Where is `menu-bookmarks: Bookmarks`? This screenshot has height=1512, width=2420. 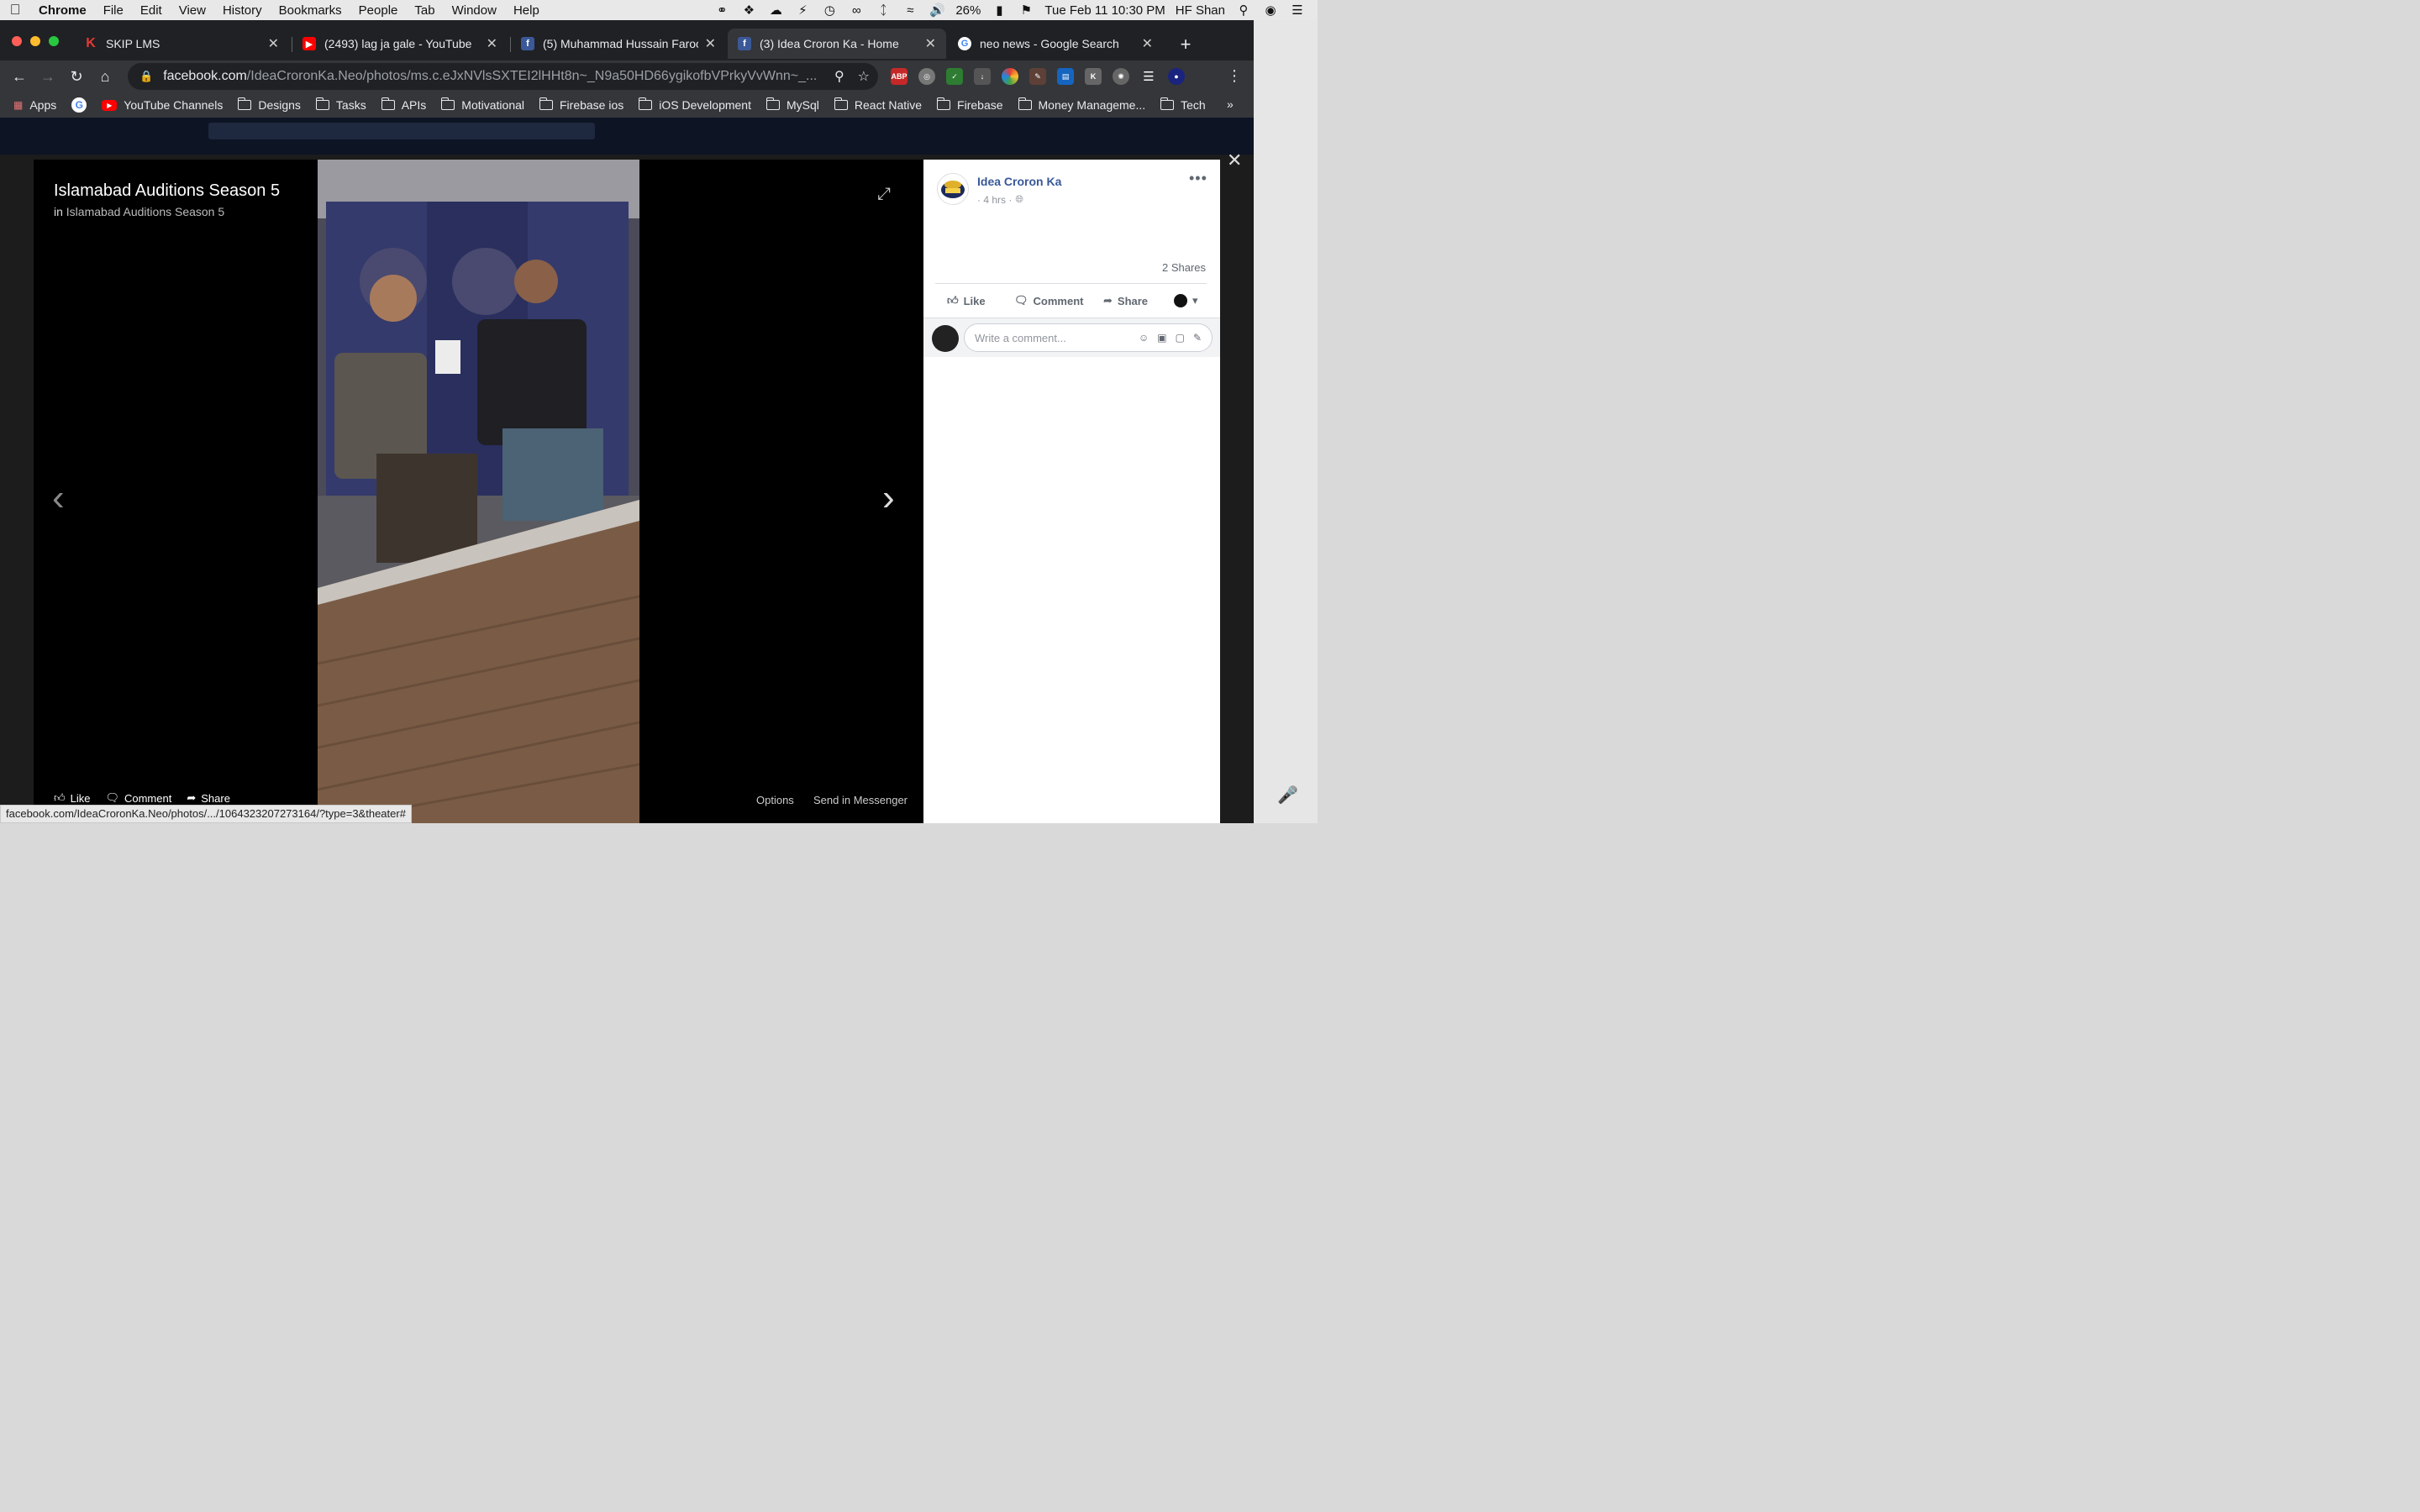
menu-bookmarks: Bookmarks is located at coordinates (310, 10).